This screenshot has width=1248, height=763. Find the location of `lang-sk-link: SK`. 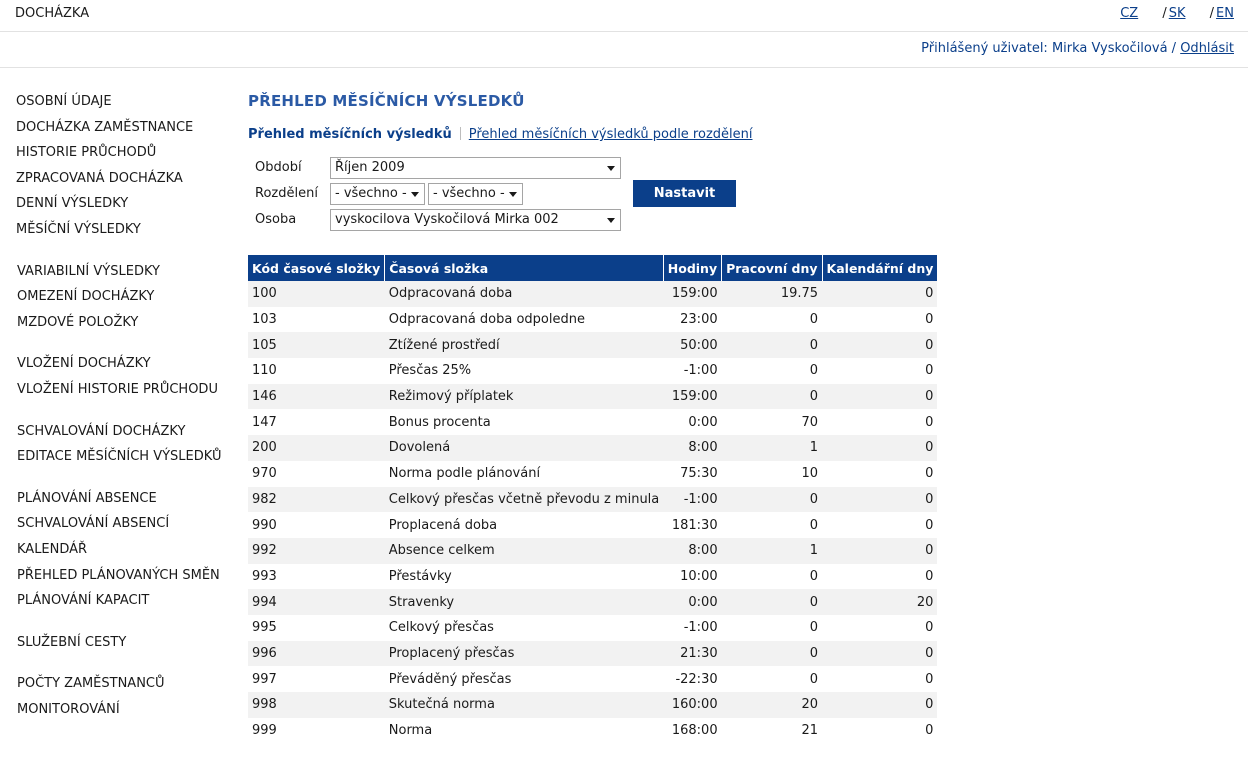

lang-sk-link: SK is located at coordinates (1177, 13).